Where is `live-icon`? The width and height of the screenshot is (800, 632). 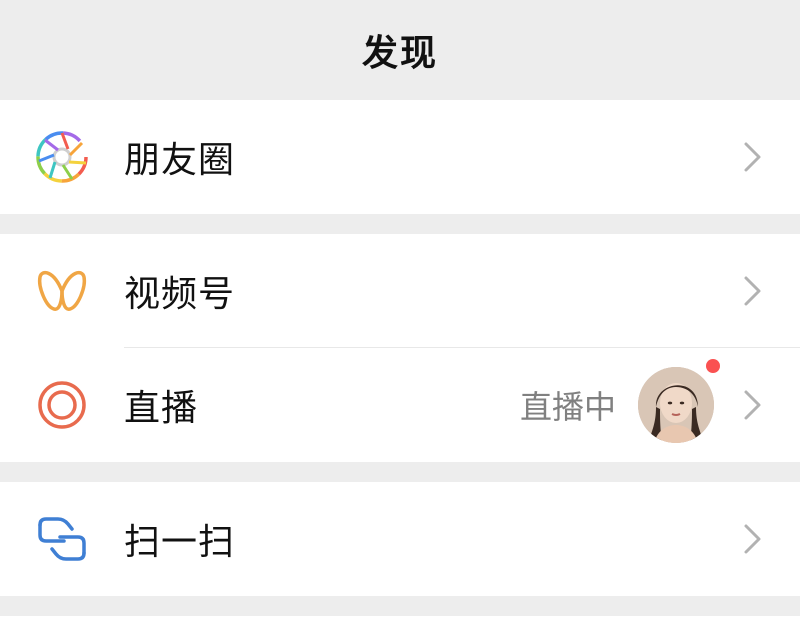
live-icon is located at coordinates (62, 405).